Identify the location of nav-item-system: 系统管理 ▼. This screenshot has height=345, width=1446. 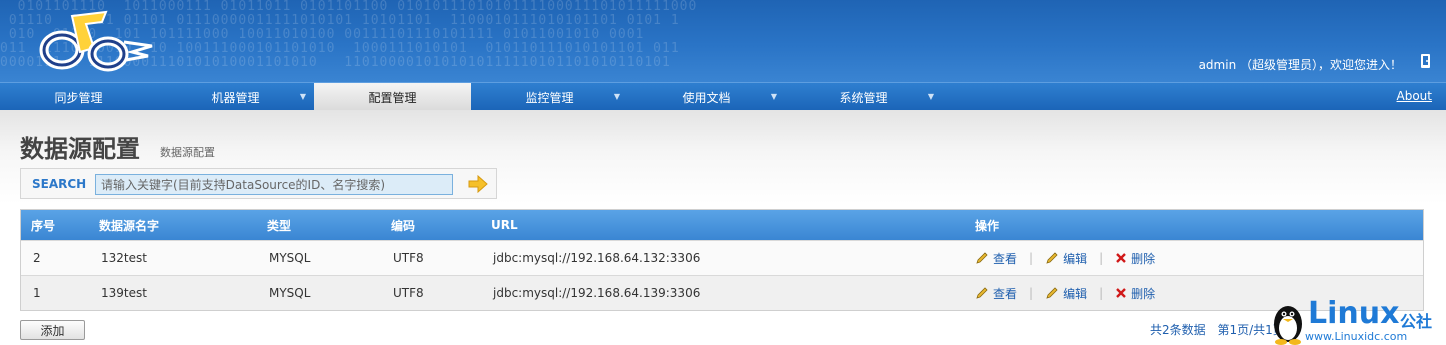
(863, 96).